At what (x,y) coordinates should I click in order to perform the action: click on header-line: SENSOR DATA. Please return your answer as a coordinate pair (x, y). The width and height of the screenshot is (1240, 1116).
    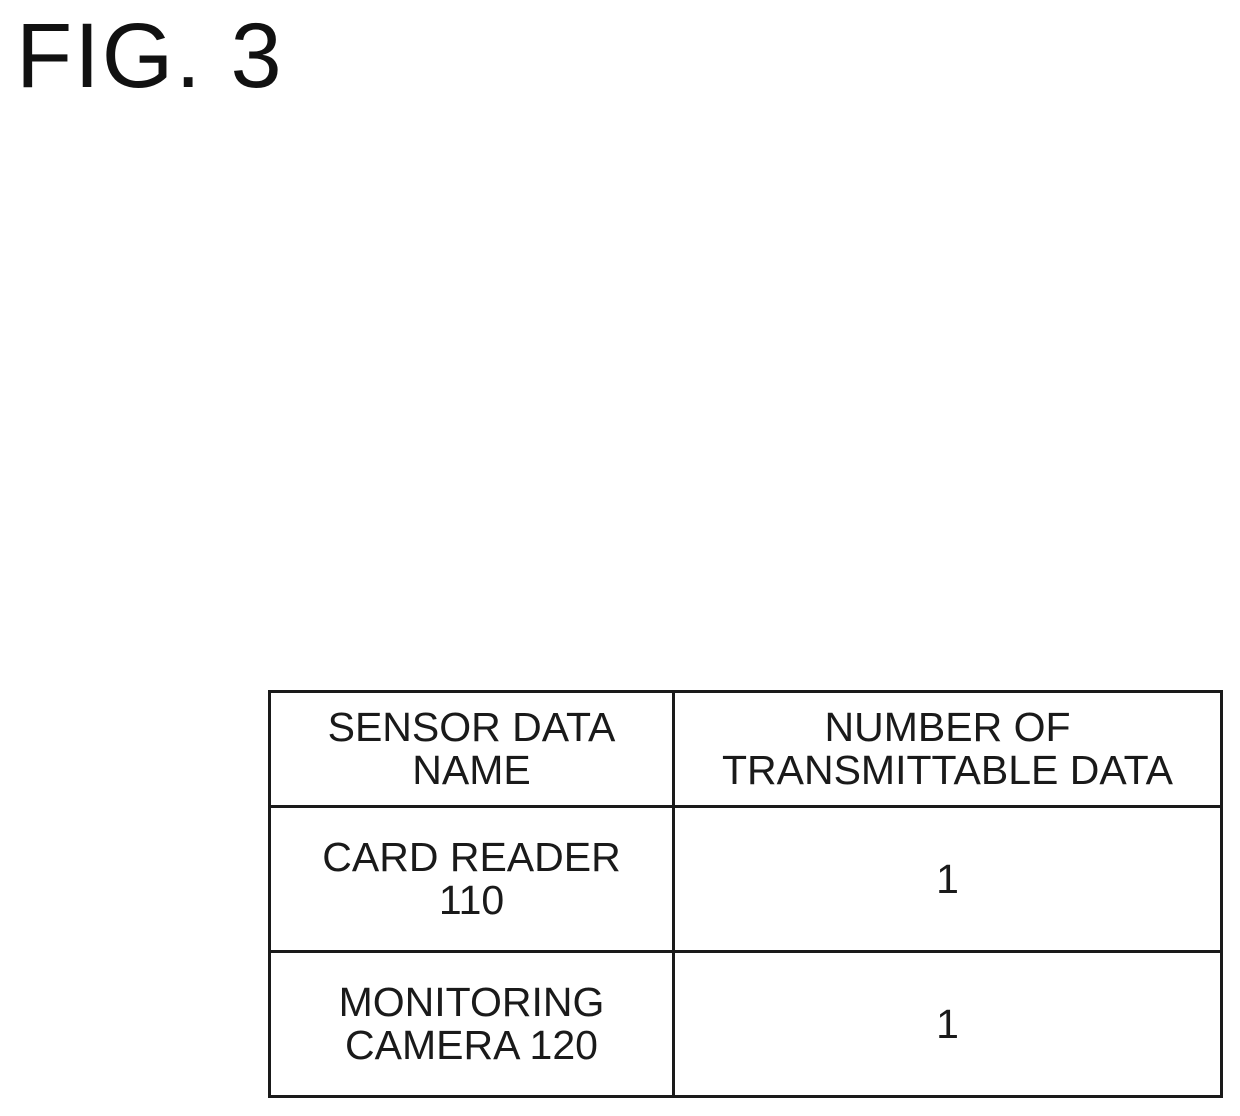
    Looking at the image, I should click on (471, 727).